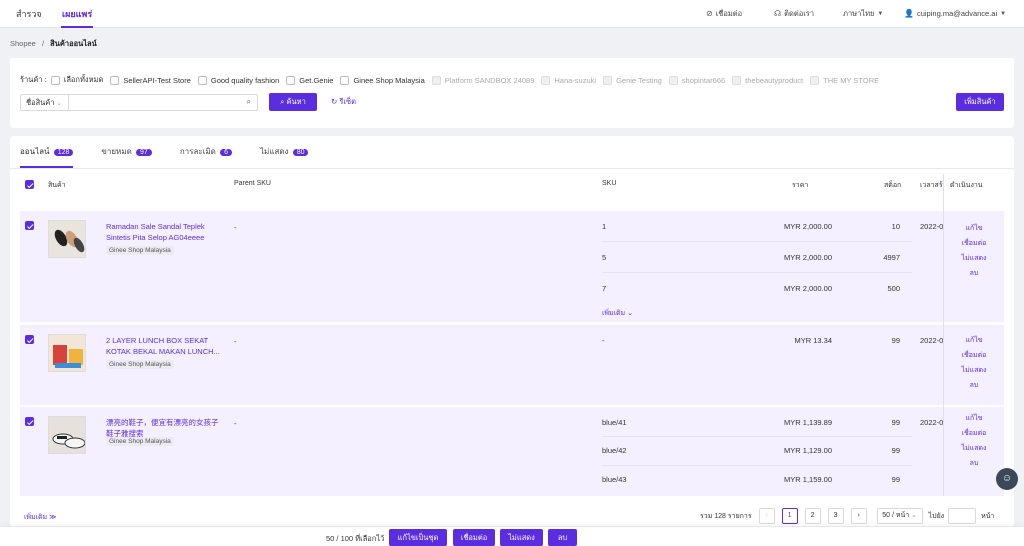 The width and height of the screenshot is (1024, 546). Describe the element at coordinates (632, 80) in the screenshot. I see `store-option: Genie Testing` at that location.